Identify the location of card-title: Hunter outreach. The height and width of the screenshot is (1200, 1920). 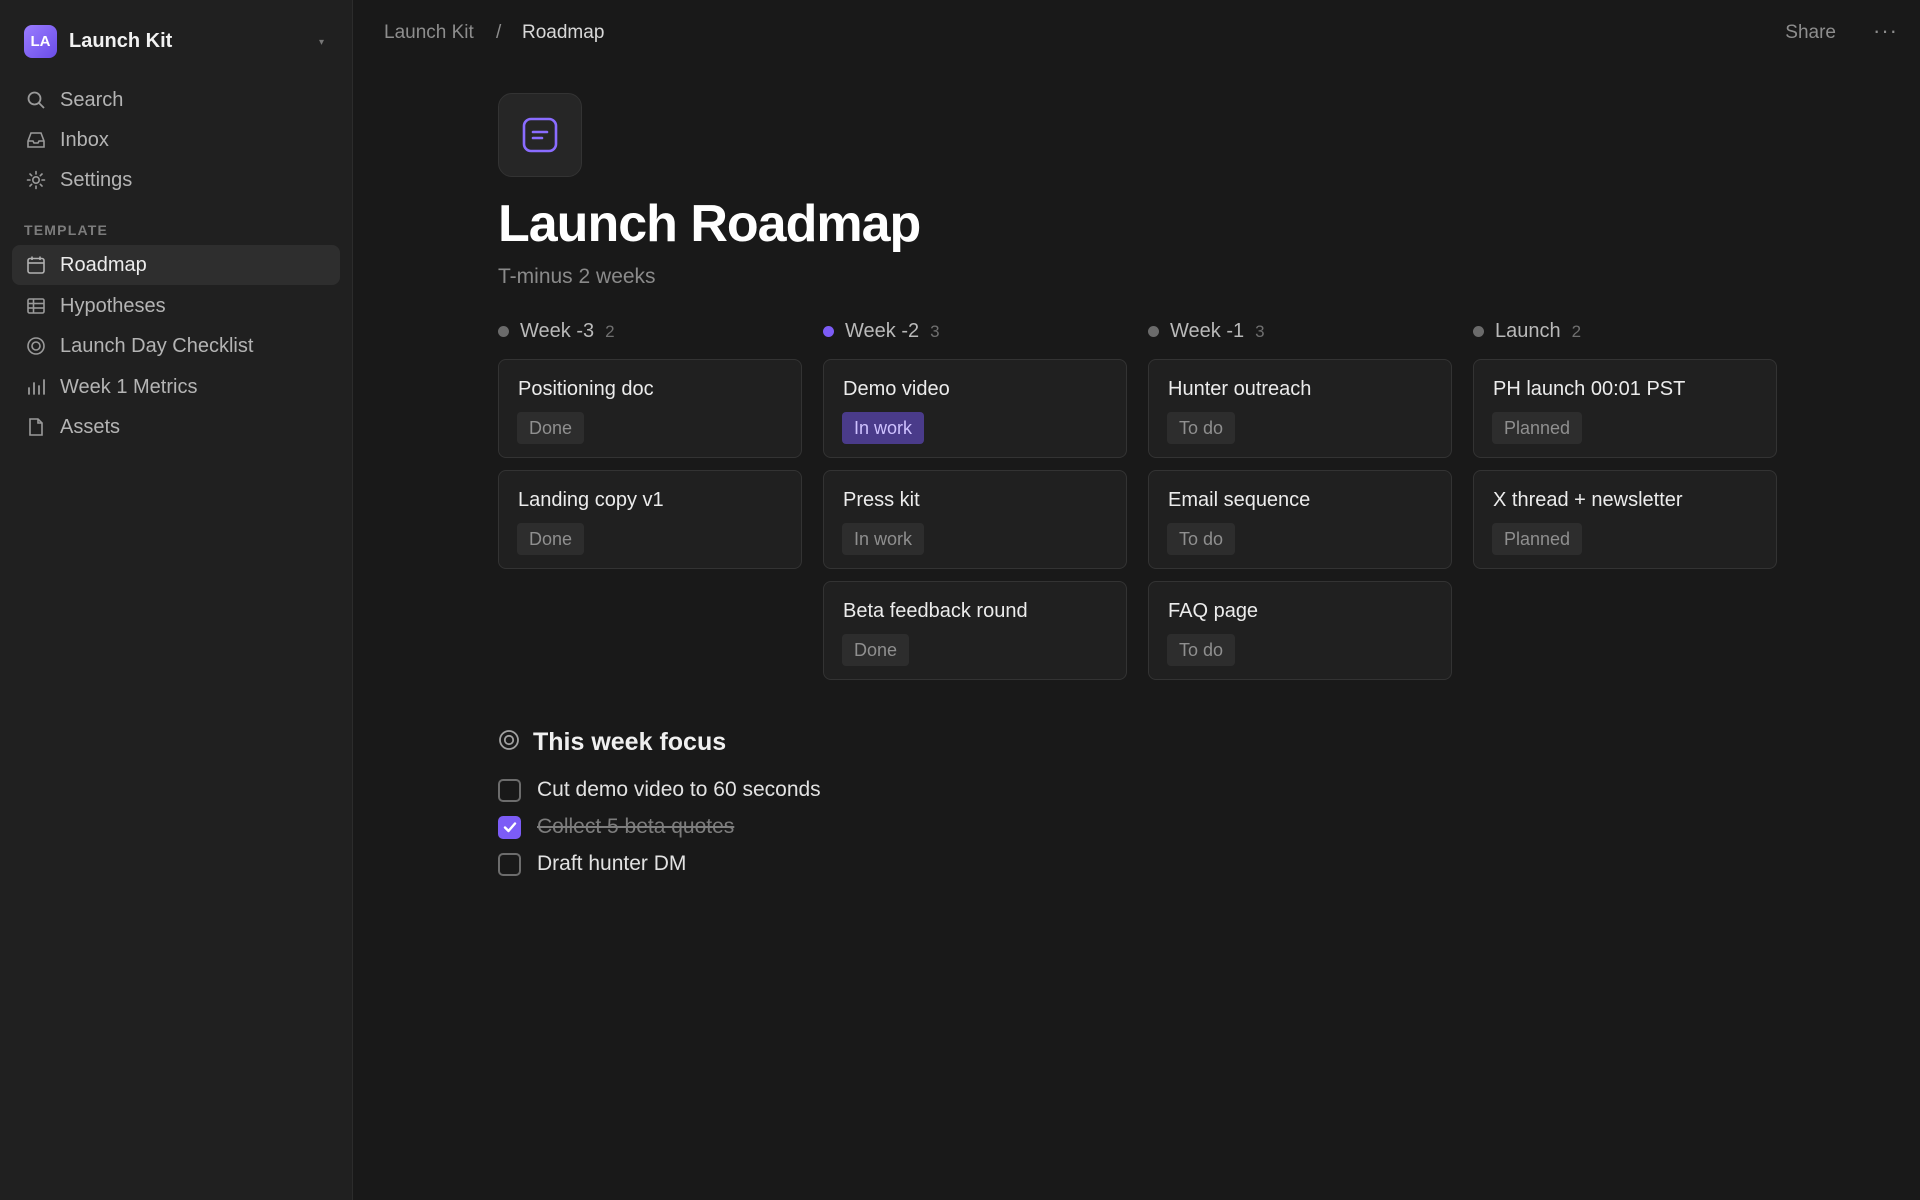
(1240, 389).